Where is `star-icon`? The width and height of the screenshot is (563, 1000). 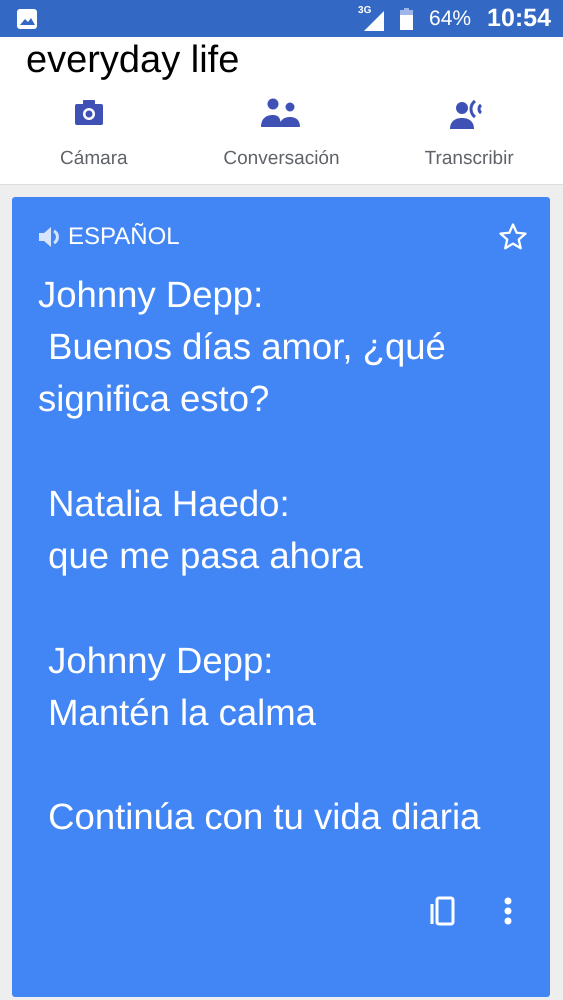 star-icon is located at coordinates (513, 237).